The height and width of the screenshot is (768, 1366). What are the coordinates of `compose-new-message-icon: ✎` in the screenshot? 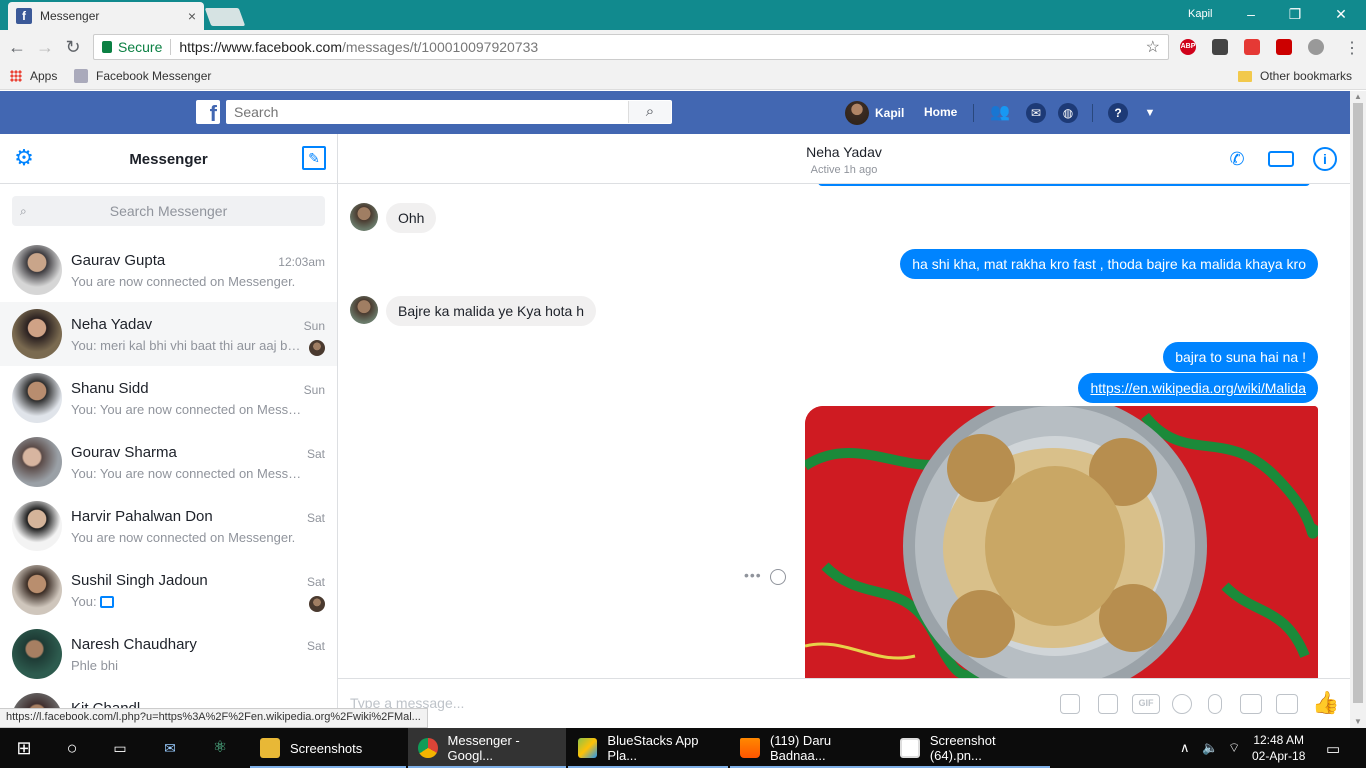 It's located at (314, 158).